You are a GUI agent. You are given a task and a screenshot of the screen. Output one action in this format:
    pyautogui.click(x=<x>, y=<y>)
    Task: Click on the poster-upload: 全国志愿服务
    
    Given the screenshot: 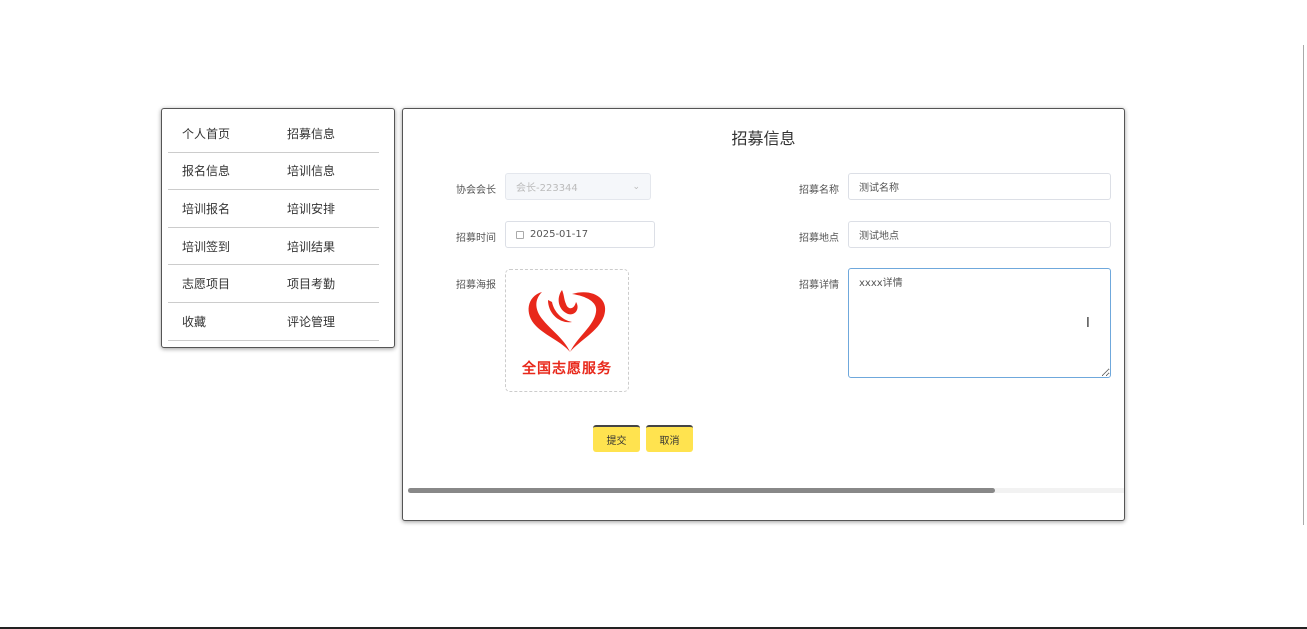 What is the action you would take?
    pyautogui.click(x=567, y=330)
    